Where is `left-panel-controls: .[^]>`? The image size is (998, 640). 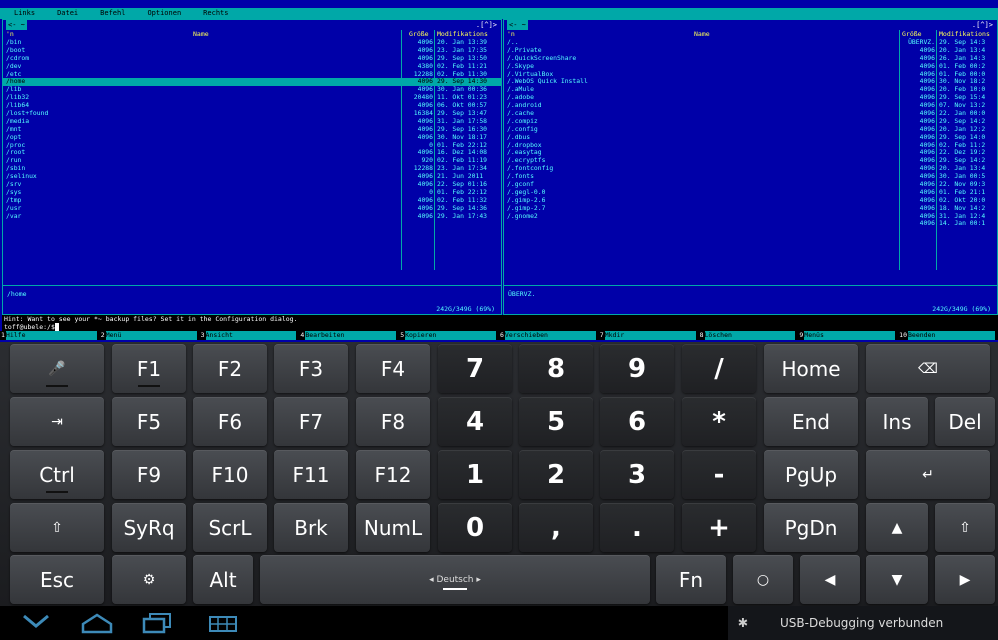
left-panel-controls: .[^]> is located at coordinates (486, 25).